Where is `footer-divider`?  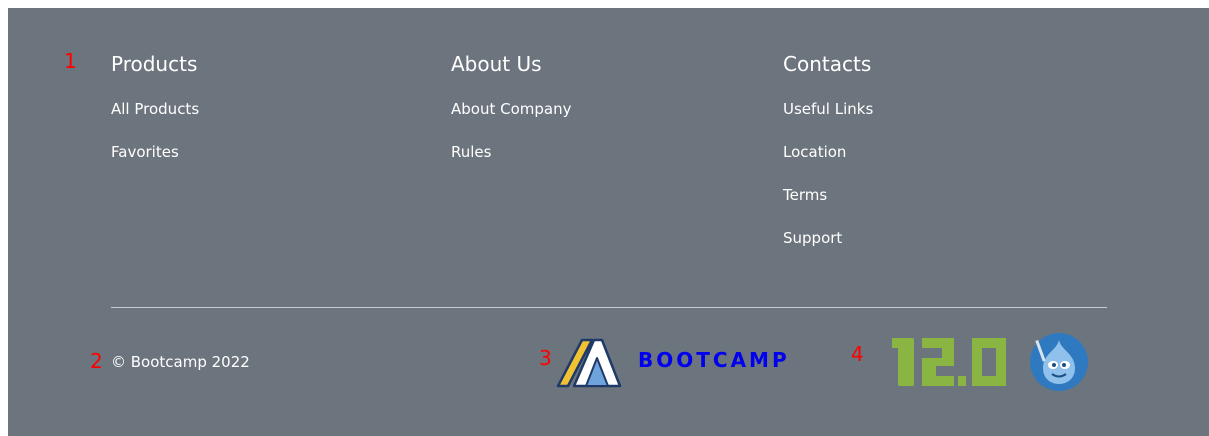 footer-divider is located at coordinates (609, 307).